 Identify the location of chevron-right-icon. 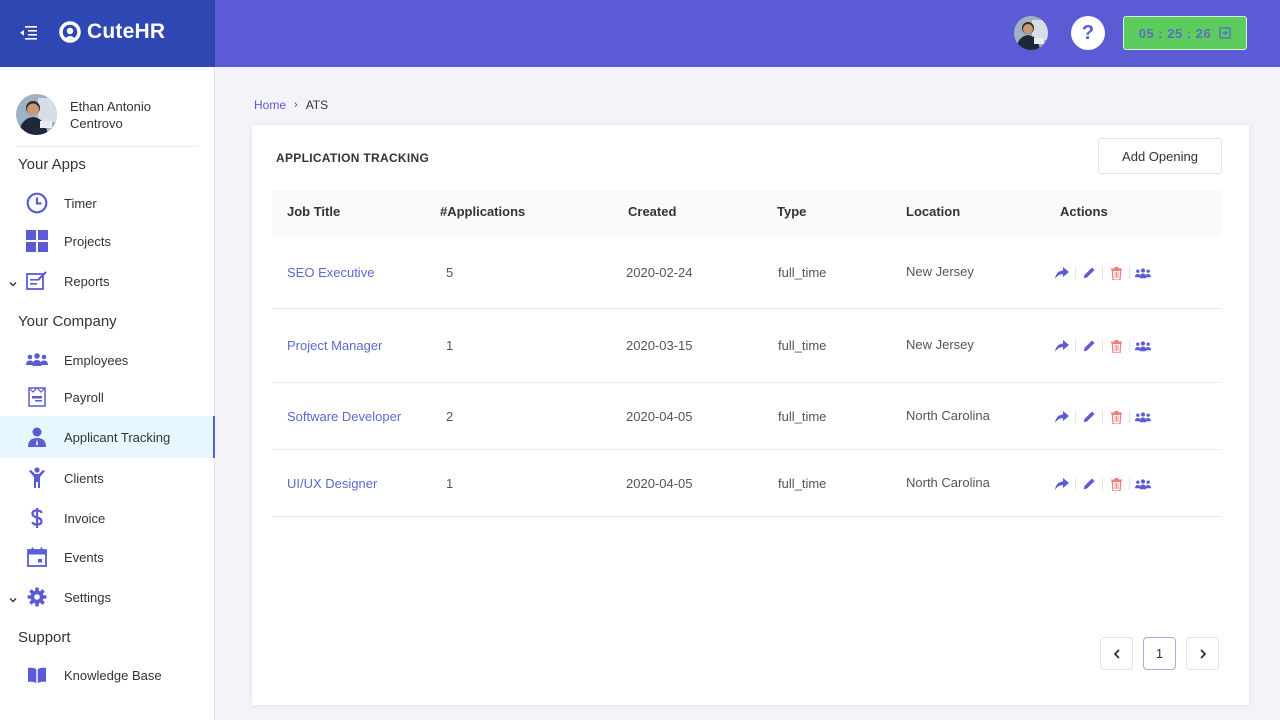
(1202, 653).